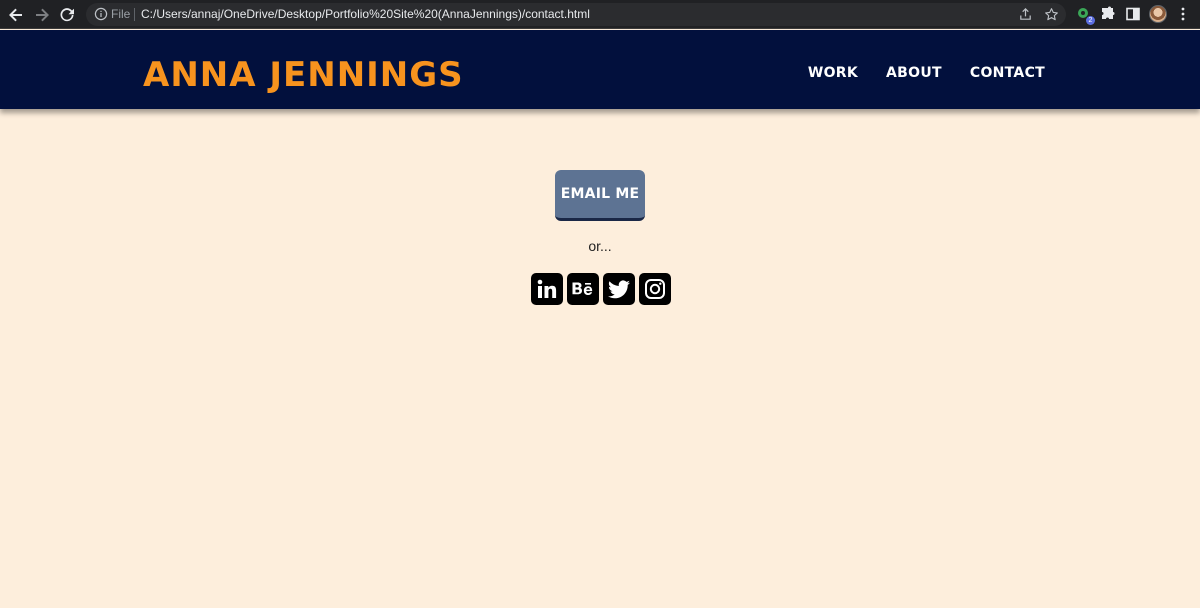 The image size is (1200, 608). What do you see at coordinates (601, 289) in the screenshot?
I see `social-links` at bounding box center [601, 289].